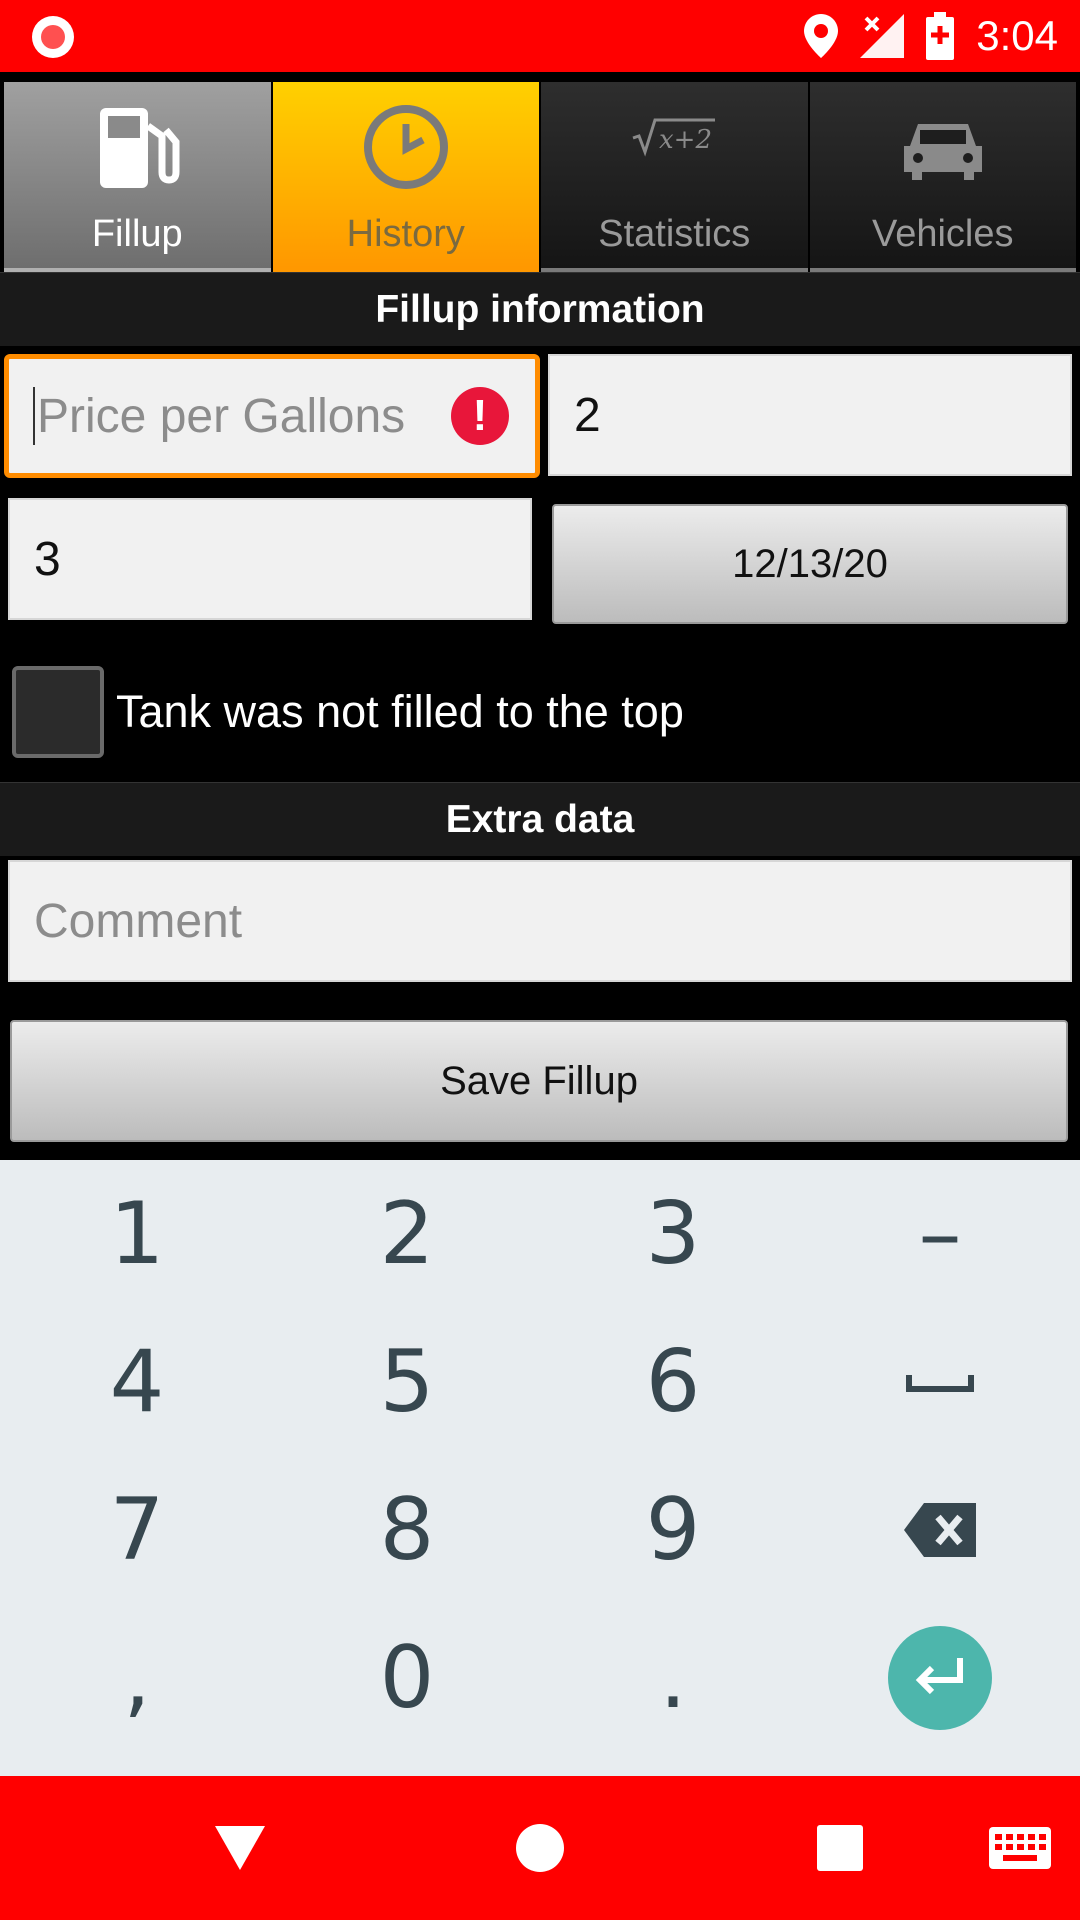 Image resolution: width=1080 pixels, height=1920 pixels. I want to click on clock-icon, so click(406, 149).